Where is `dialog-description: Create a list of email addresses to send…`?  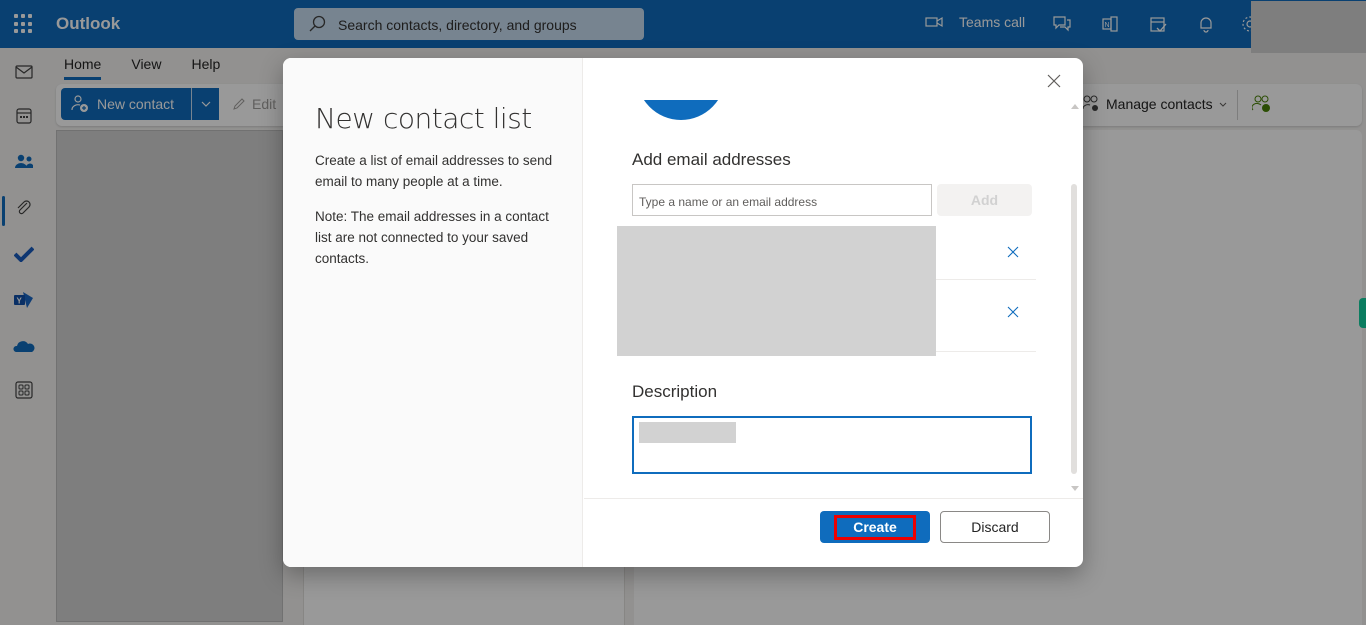 dialog-description: Create a list of email addresses to send… is located at coordinates (434, 171).